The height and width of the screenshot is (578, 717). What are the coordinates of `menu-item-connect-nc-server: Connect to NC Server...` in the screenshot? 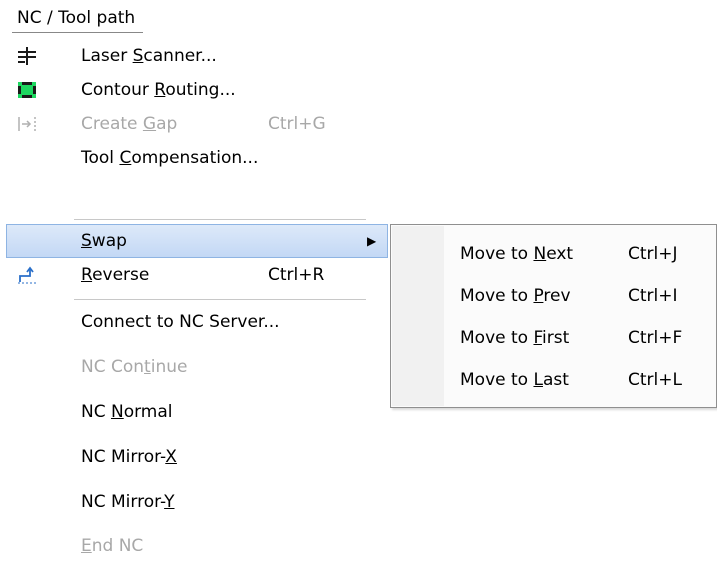 It's located at (182, 322).